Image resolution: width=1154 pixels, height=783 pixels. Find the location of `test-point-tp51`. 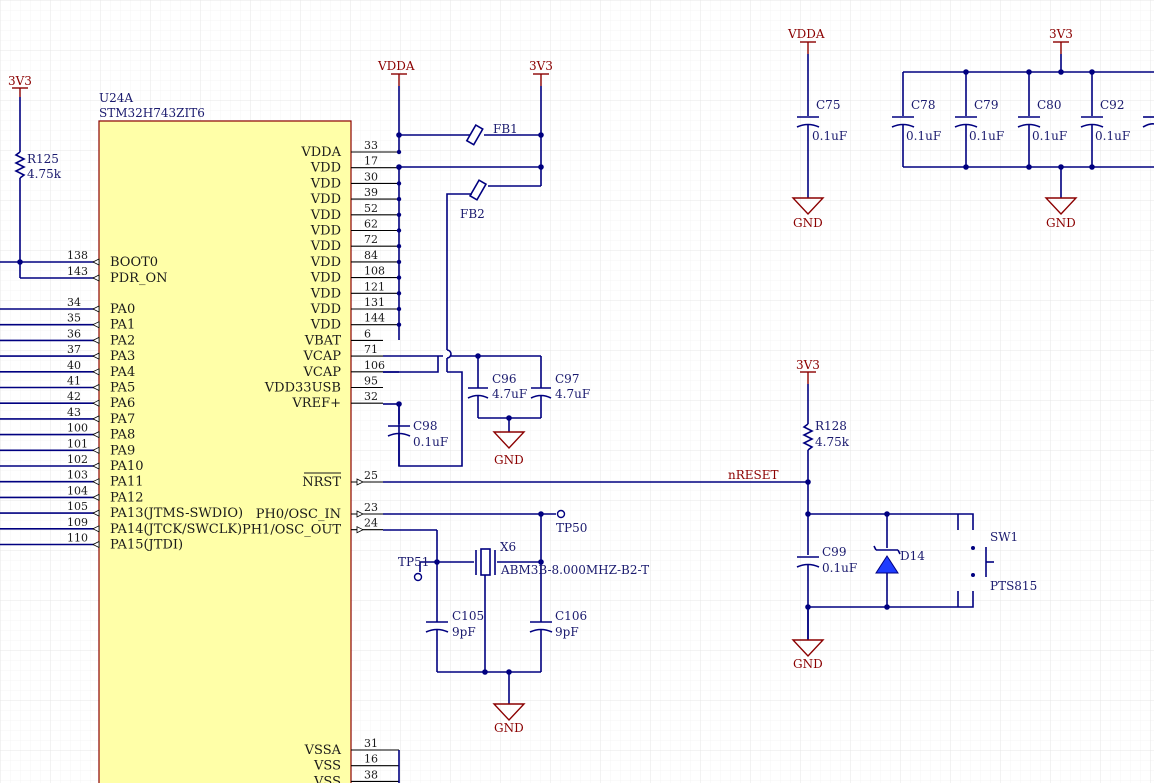

test-point-tp51 is located at coordinates (418, 577).